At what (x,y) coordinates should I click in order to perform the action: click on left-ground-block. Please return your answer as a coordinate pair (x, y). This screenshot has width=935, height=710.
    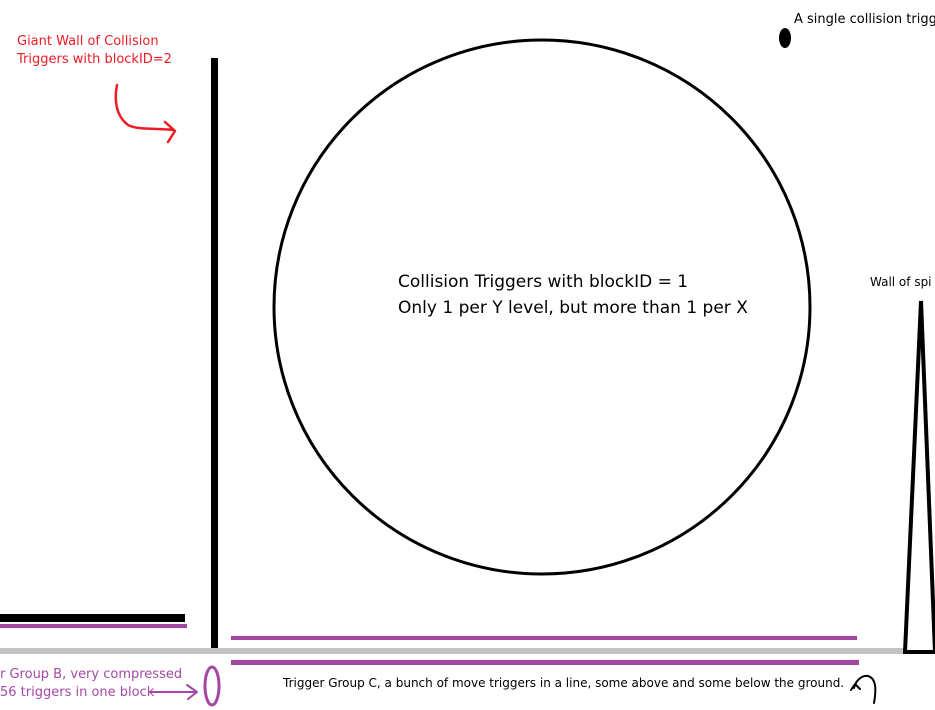
    Looking at the image, I should click on (92, 618).